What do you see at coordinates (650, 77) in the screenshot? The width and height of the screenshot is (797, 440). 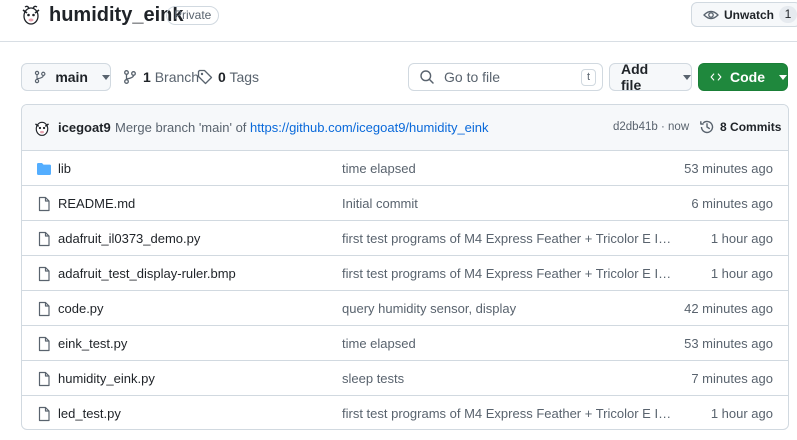 I see `add-file-button: Add file` at bounding box center [650, 77].